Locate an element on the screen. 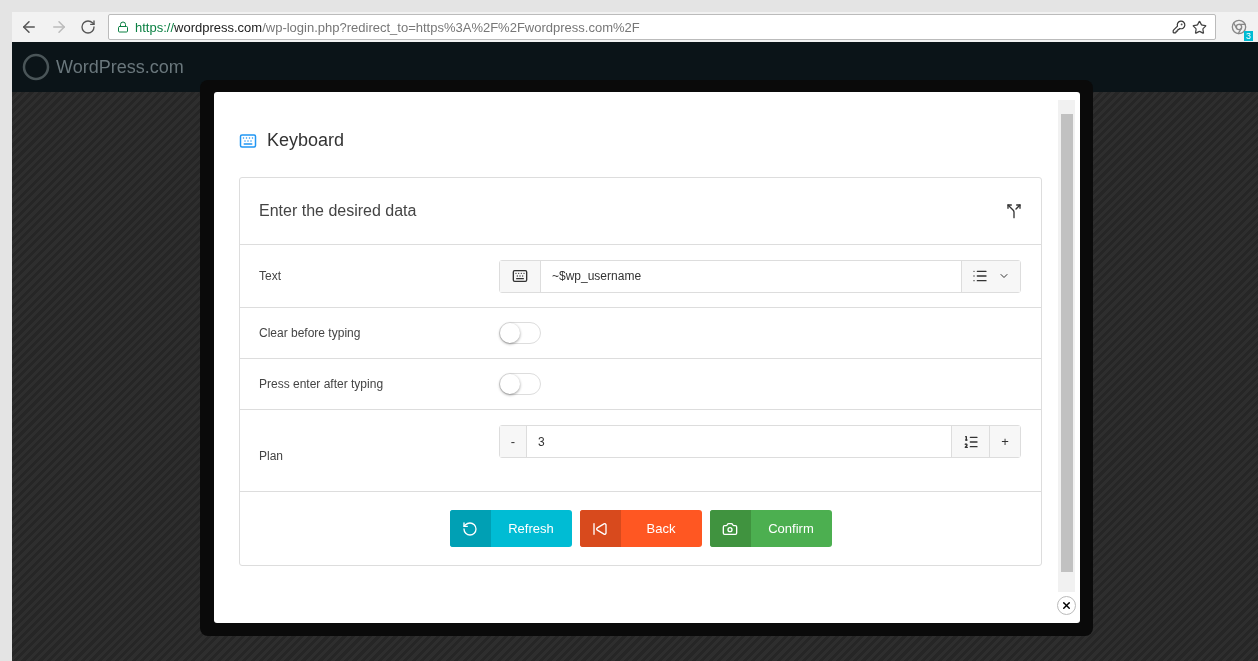 This screenshot has height=661, width=1258. dialog-title: Keyboard is located at coordinates (306, 140).